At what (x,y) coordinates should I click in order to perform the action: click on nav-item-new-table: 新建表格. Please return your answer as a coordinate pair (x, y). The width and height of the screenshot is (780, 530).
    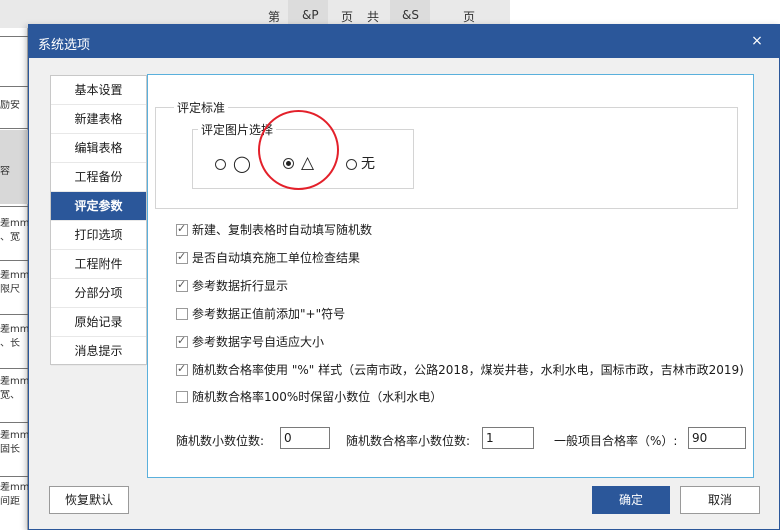
    Looking at the image, I should click on (98, 119).